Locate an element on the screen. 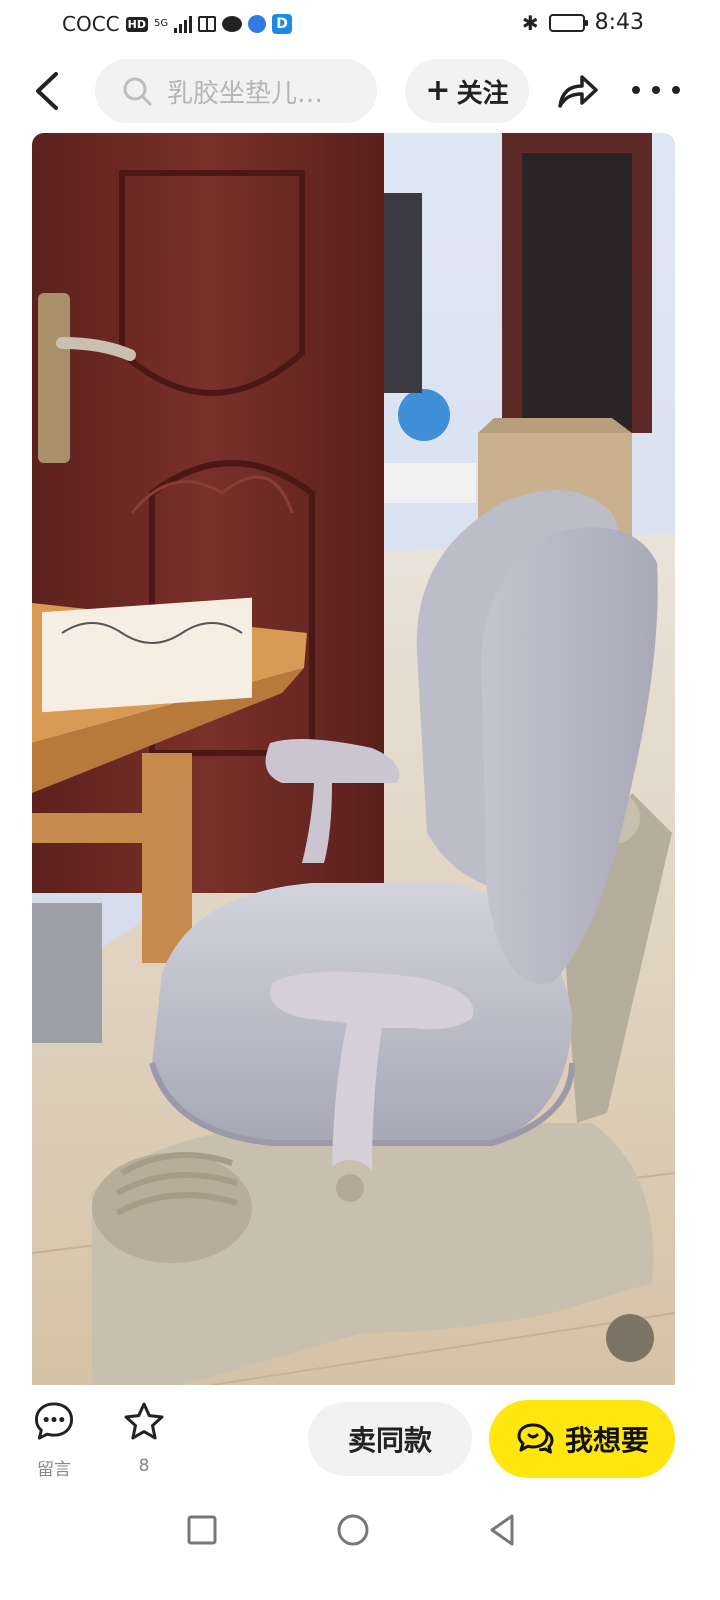  back-arrow-icon is located at coordinates (47, 91).